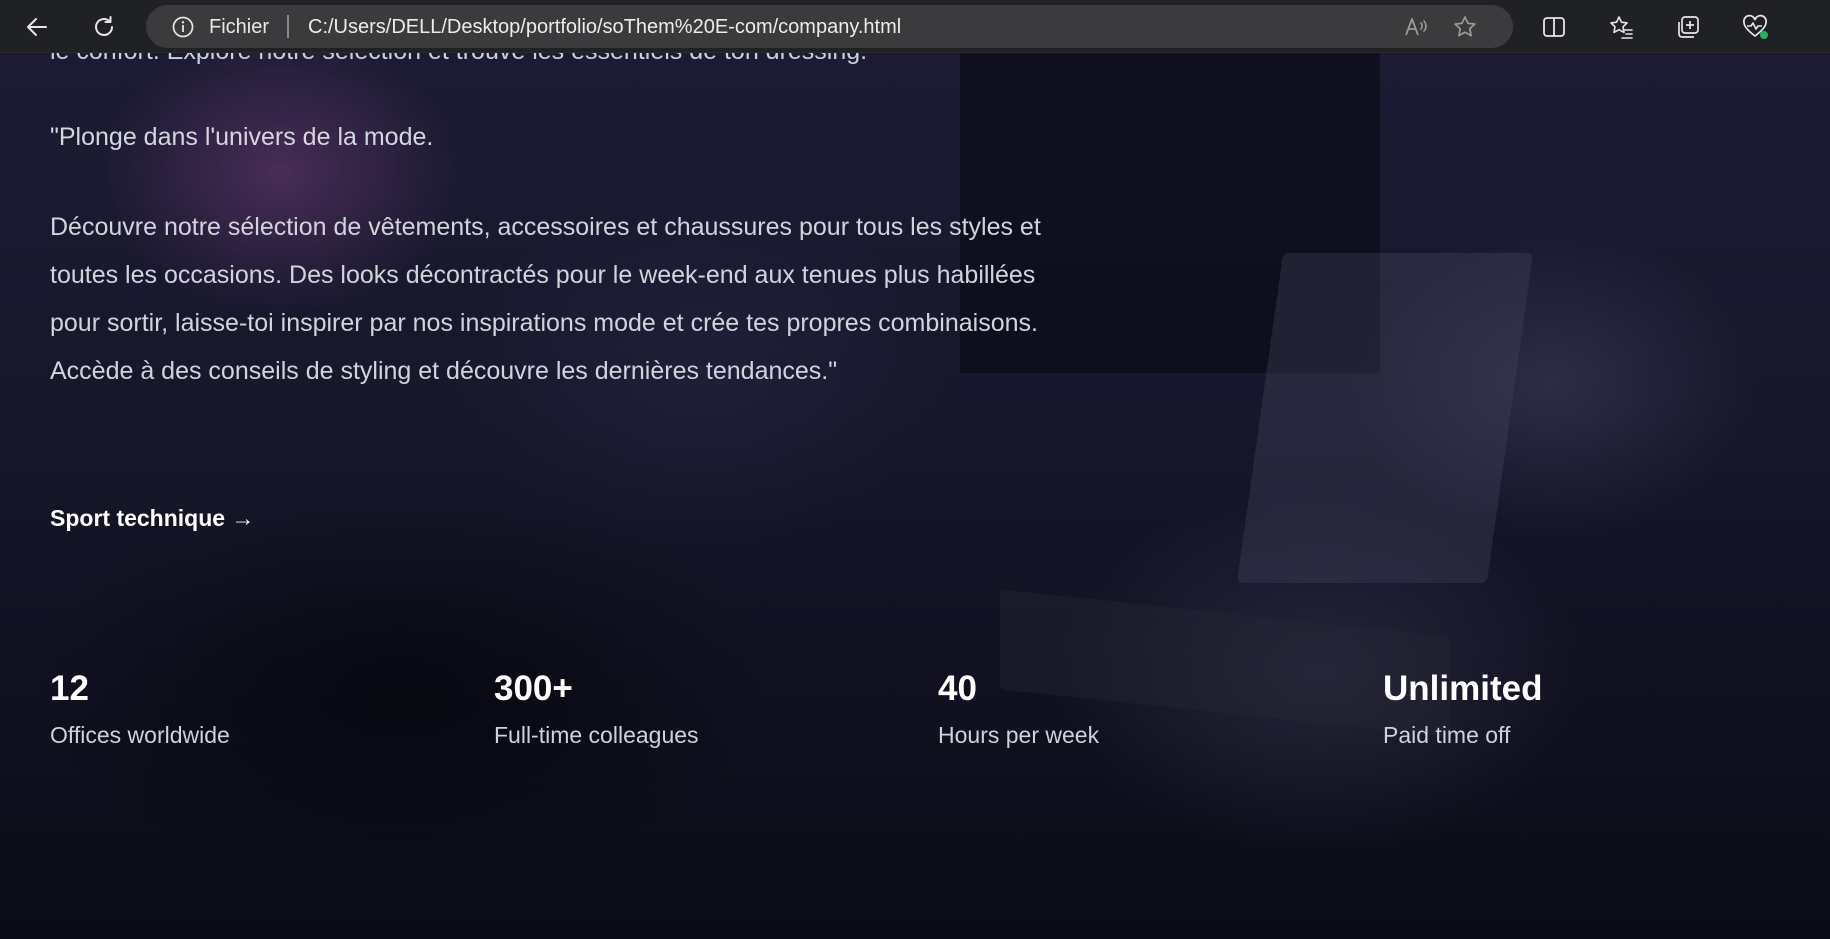  Describe the element at coordinates (1593, 708) in the screenshot. I see `stat-time-off: Unlimited Paid time off` at that location.